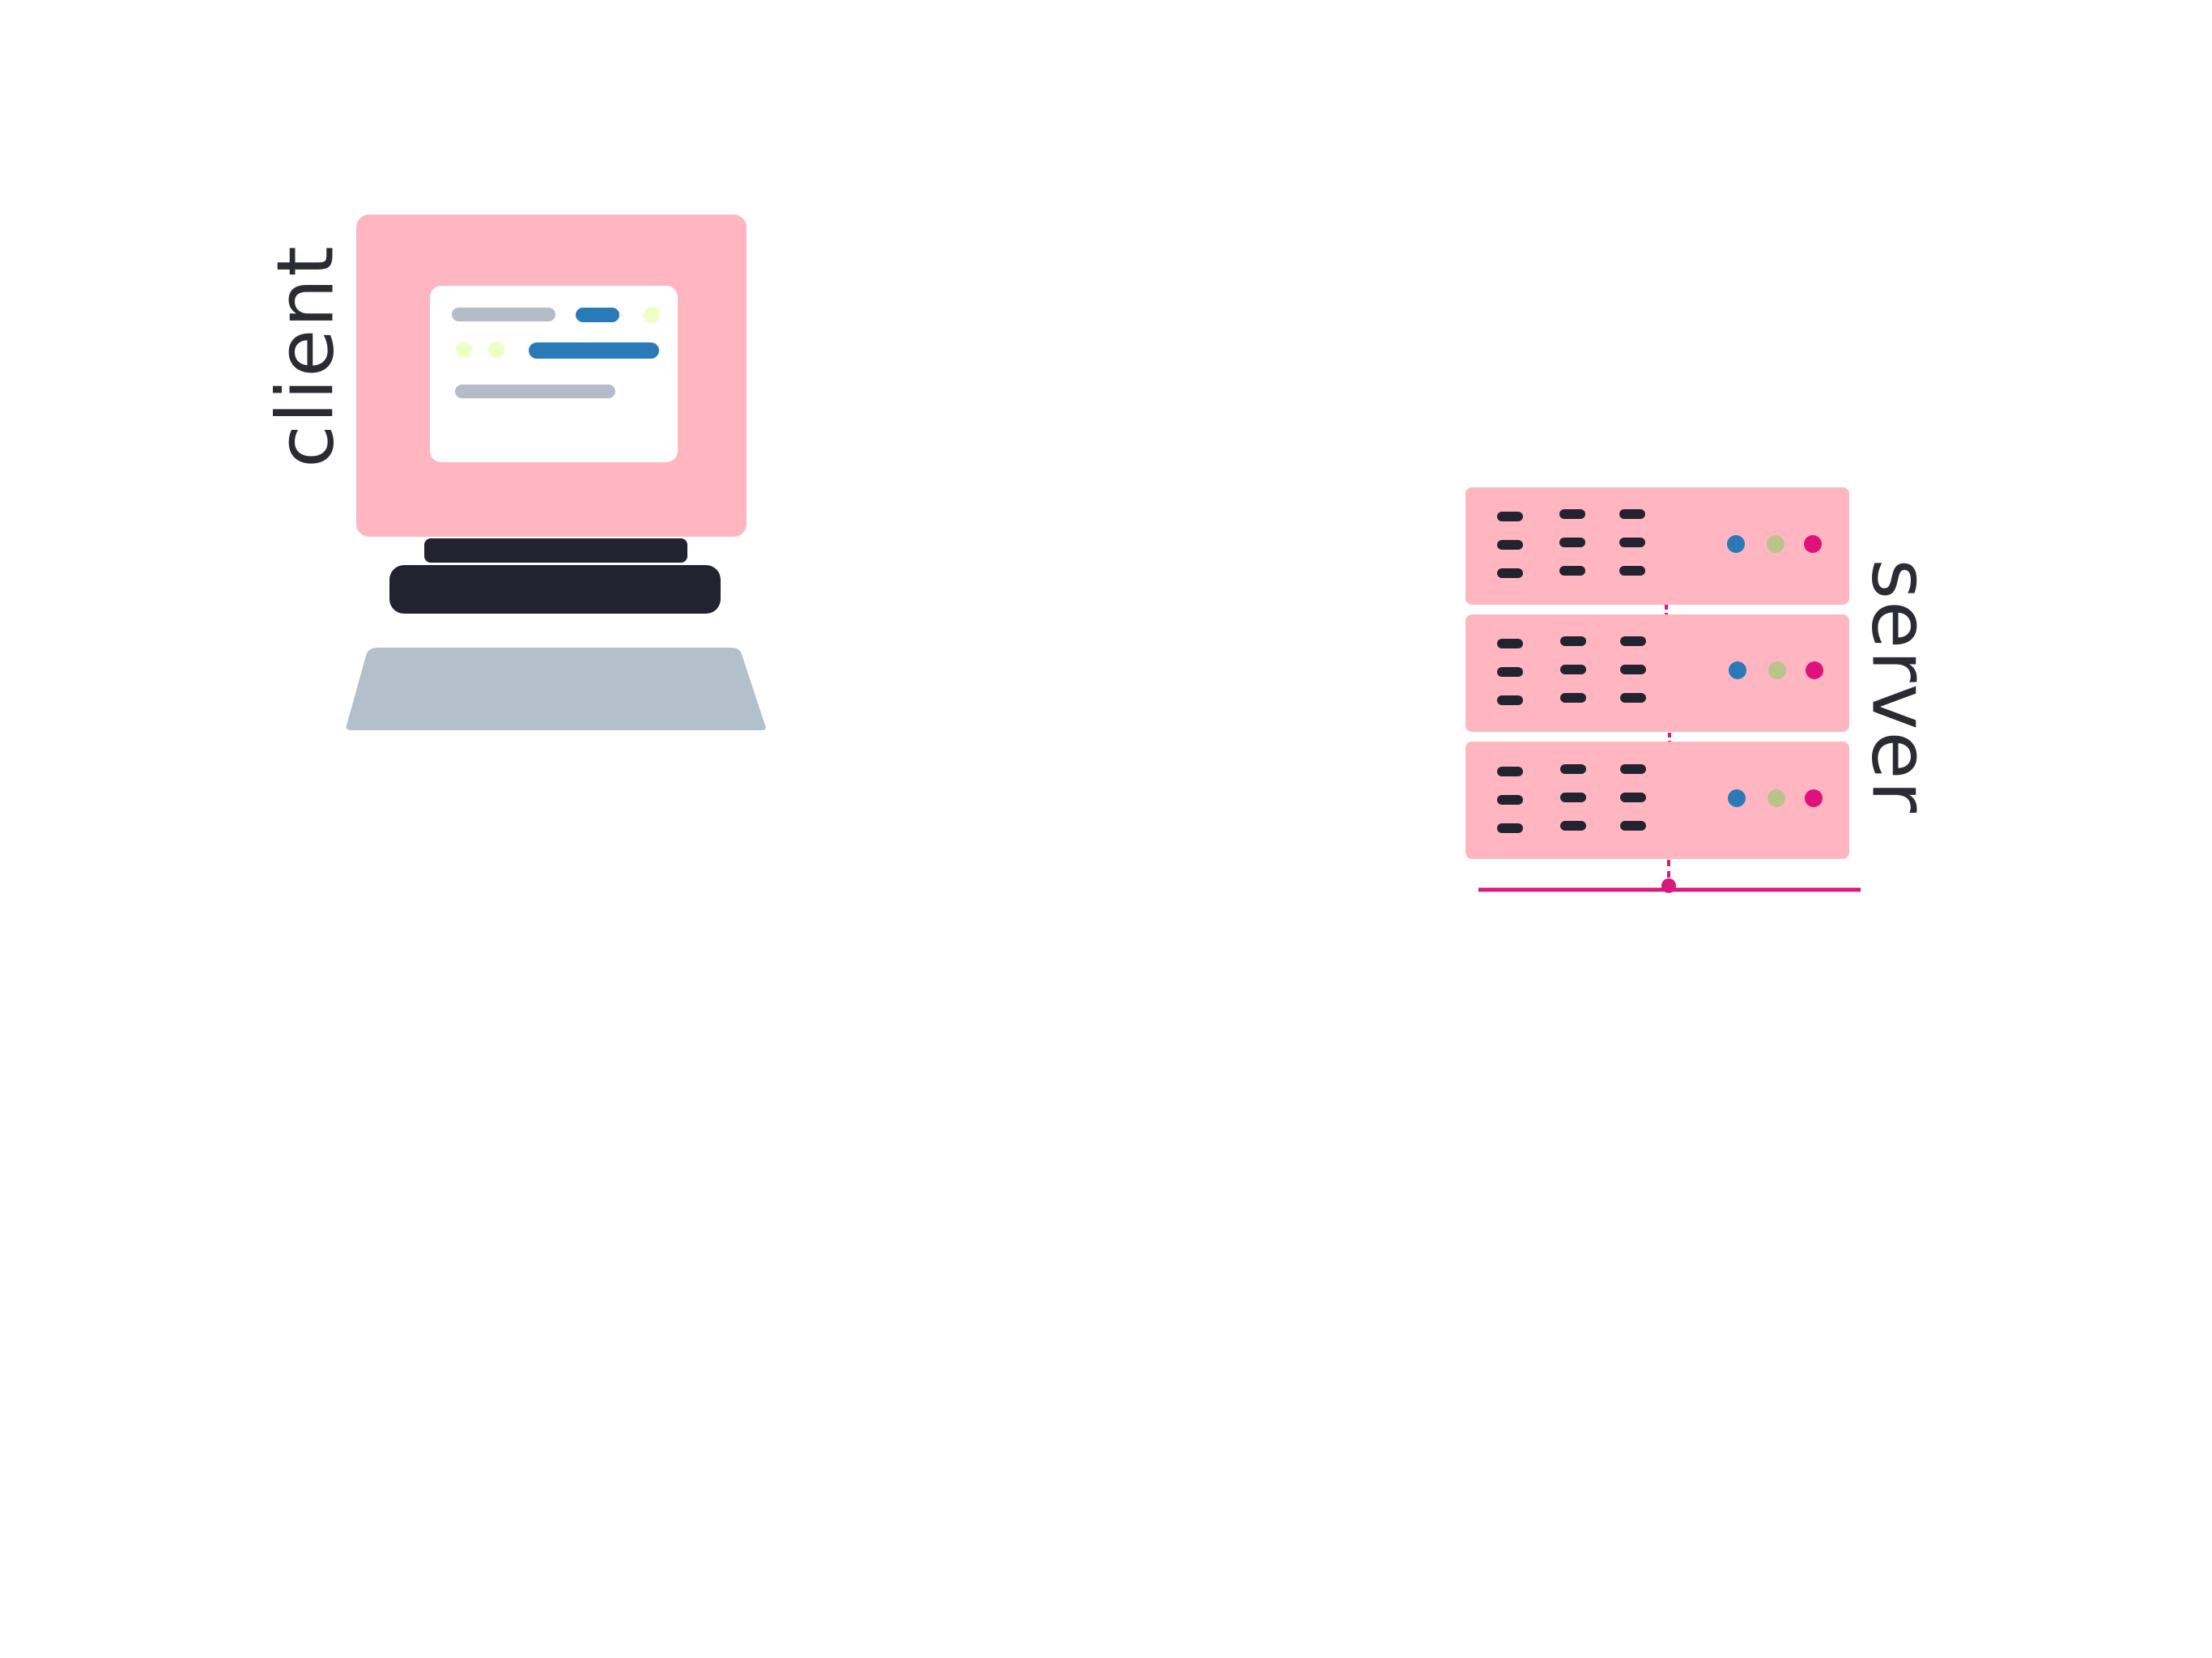 The image size is (2212, 1658). What do you see at coordinates (556, 550) in the screenshot?
I see `monitor-stand-neck` at bounding box center [556, 550].